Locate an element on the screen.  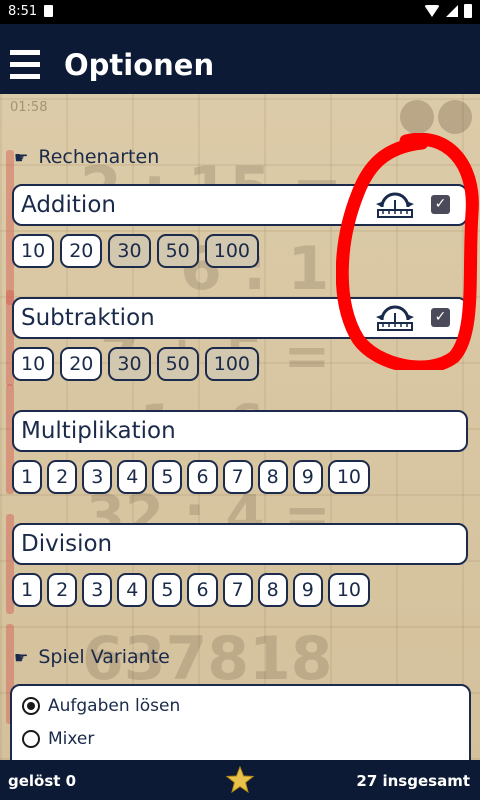
subtraktion-label: Subtraktion is located at coordinates (88, 318).